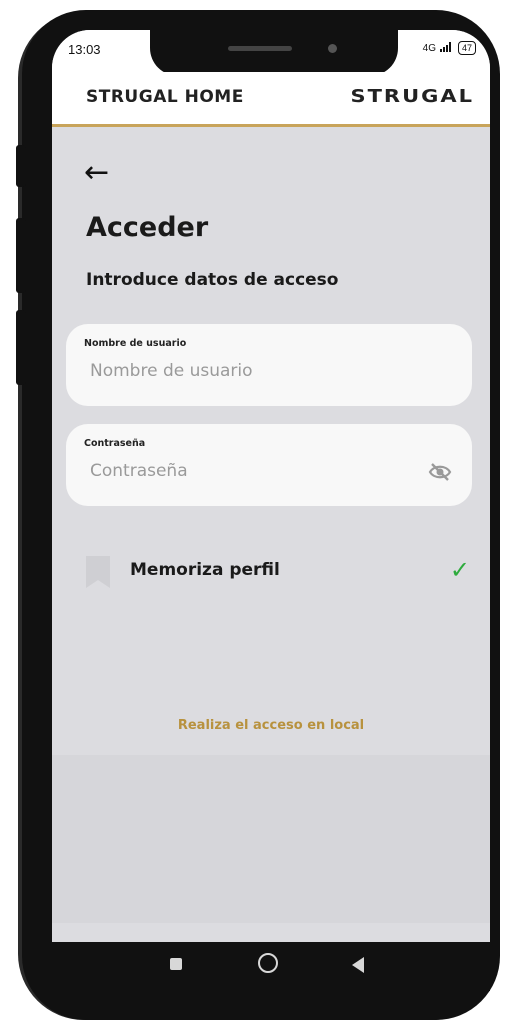 The width and height of the screenshot is (507, 1020). I want to click on android-nav-bar, so click(271, 966).